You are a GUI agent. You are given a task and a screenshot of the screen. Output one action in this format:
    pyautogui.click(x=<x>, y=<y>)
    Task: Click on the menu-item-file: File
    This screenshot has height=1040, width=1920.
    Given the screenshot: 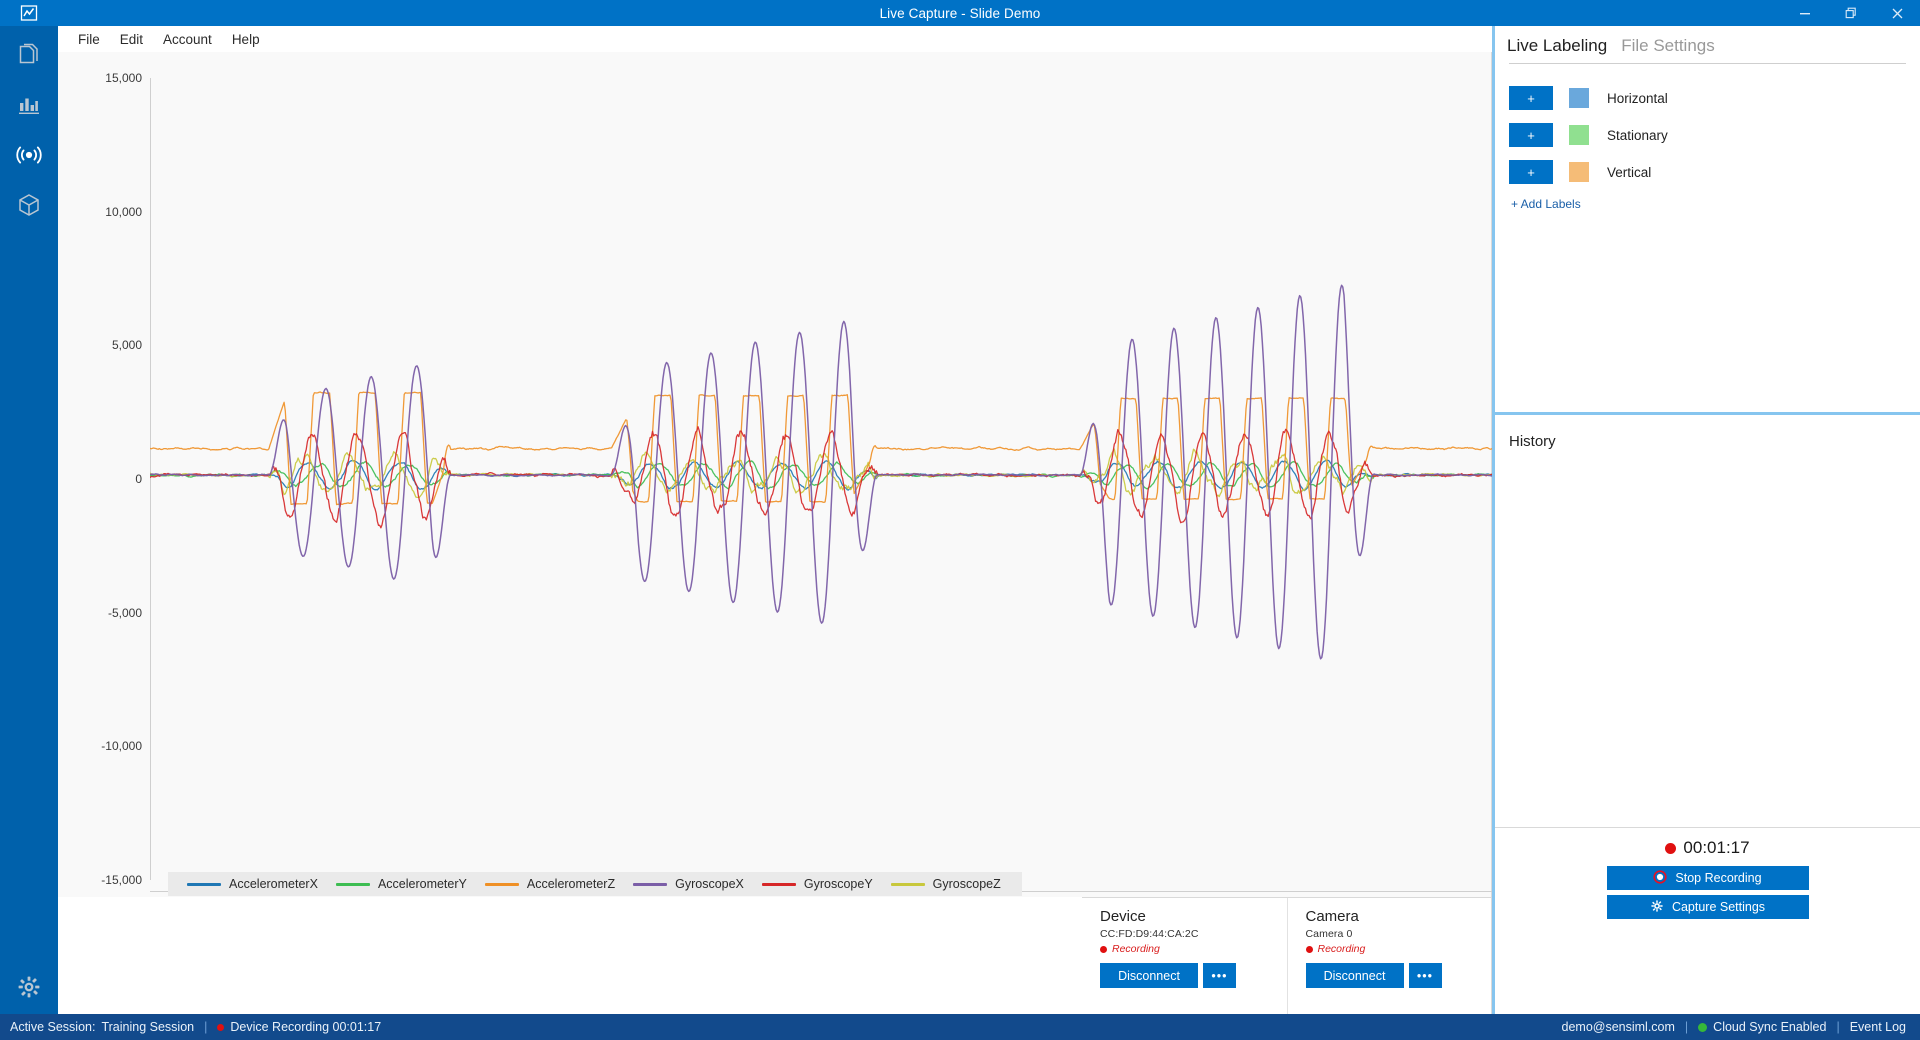 What is the action you would take?
    pyautogui.click(x=89, y=39)
    